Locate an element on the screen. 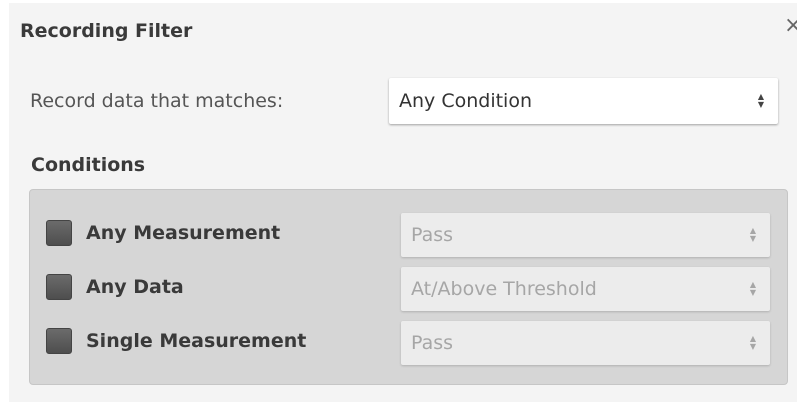  single-measurement-checkbox is located at coordinates (59, 341).